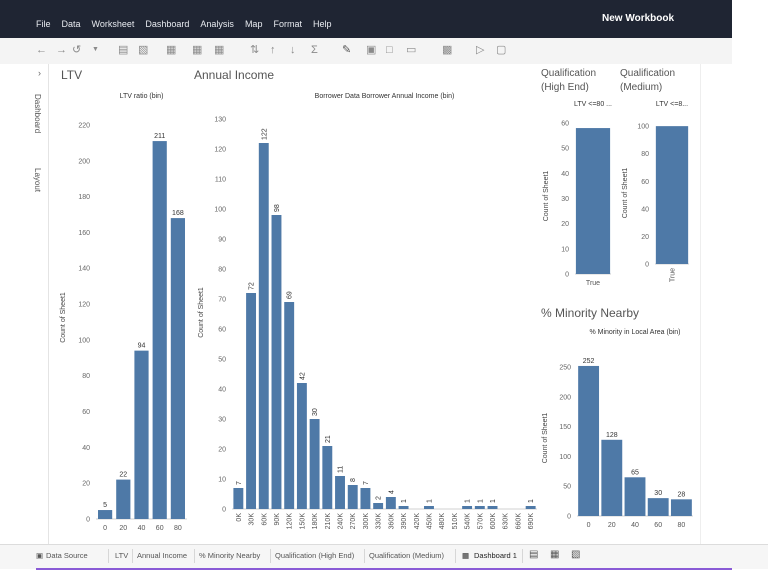  Describe the element at coordinates (37, 180) in the screenshot. I see `layout-panel-tab: Layout` at that location.